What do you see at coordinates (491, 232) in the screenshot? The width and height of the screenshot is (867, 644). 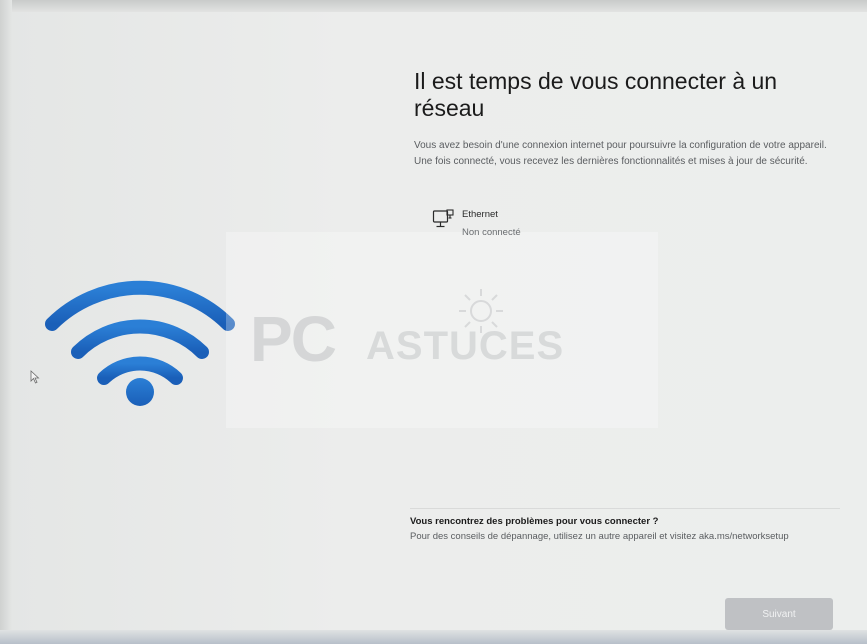 I see `network-status: Non connecté` at bounding box center [491, 232].